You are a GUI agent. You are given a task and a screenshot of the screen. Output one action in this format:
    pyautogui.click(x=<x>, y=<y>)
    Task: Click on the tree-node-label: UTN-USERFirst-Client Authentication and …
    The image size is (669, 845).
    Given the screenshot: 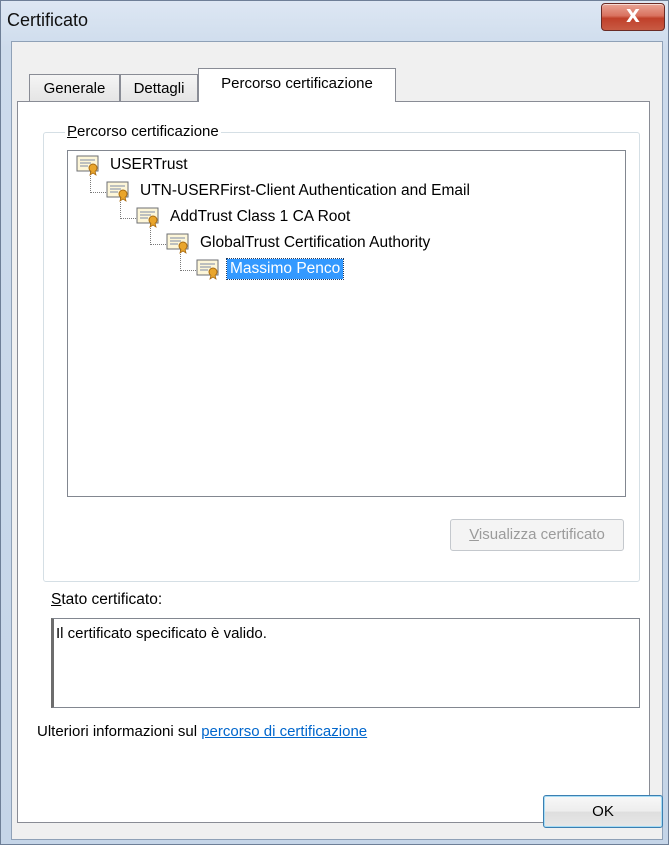 What is the action you would take?
    pyautogui.click(x=305, y=190)
    